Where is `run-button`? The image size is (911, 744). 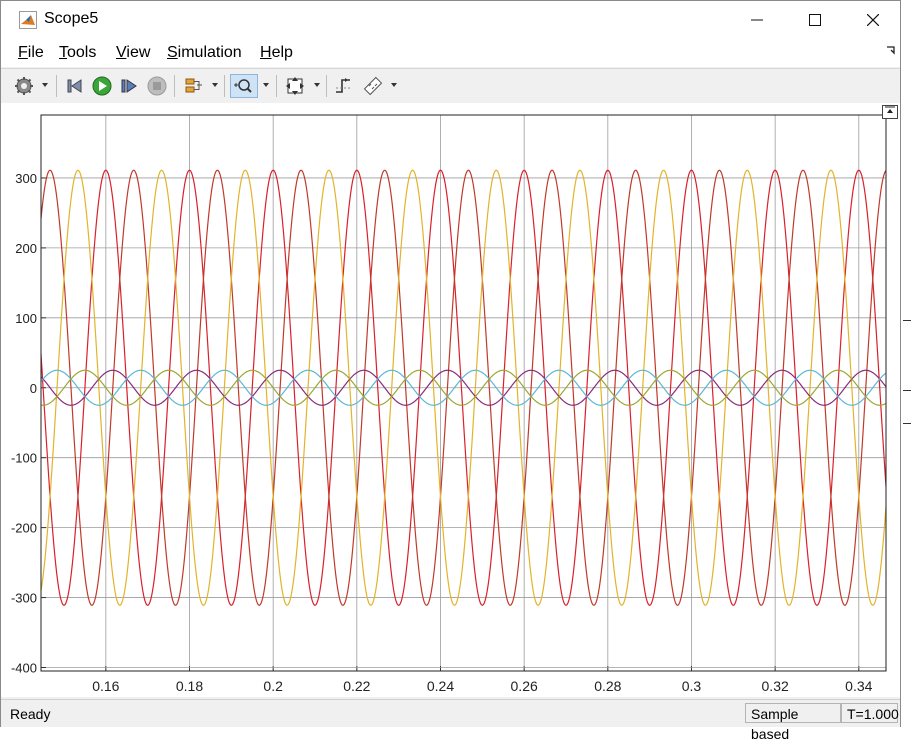 run-button is located at coordinates (102, 86).